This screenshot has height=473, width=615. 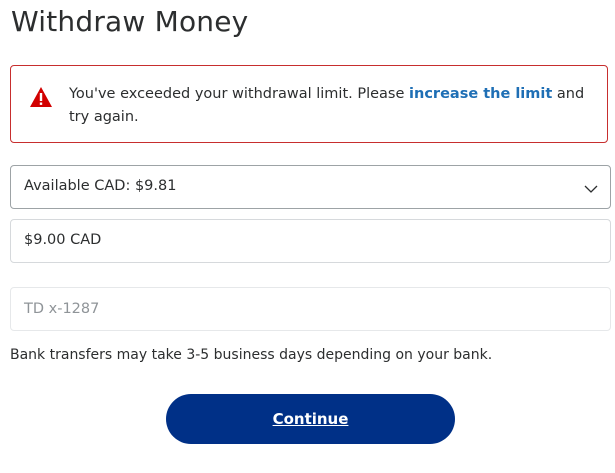 I want to click on balance-select-value: Available CAD: $9.81, so click(x=100, y=186).